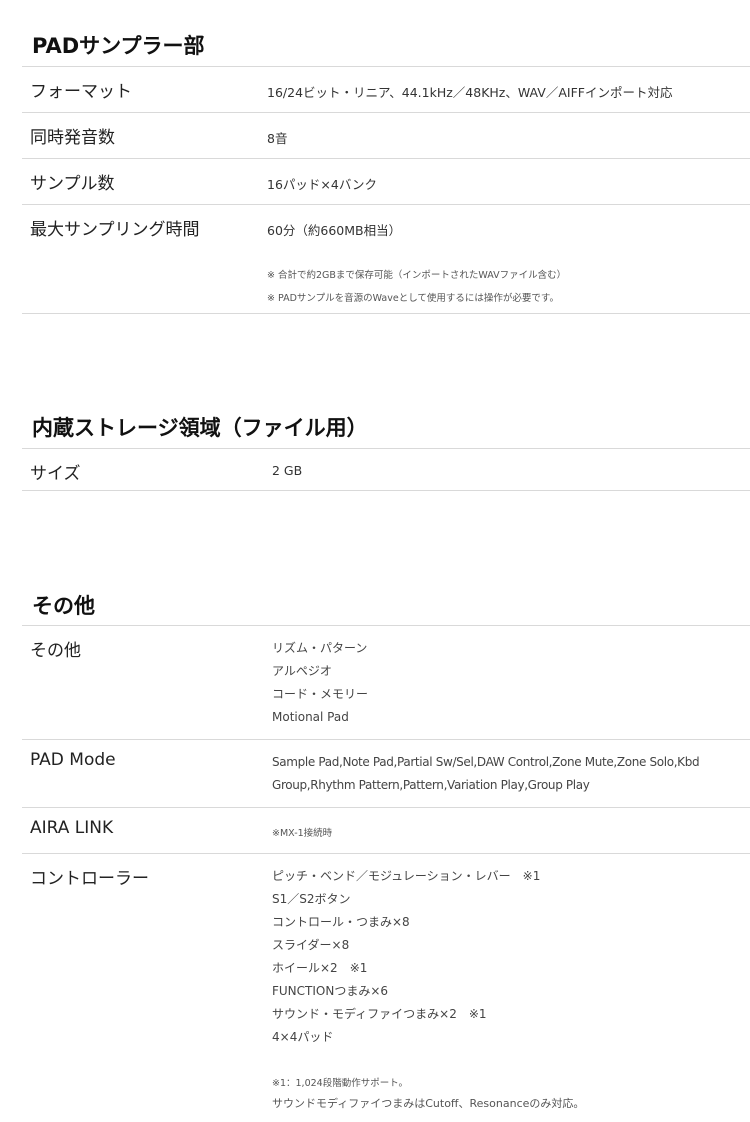 The width and height of the screenshot is (750, 1122). Describe the element at coordinates (334, 230) in the screenshot. I see `spec-value: 60分（約660MB相当）` at that location.